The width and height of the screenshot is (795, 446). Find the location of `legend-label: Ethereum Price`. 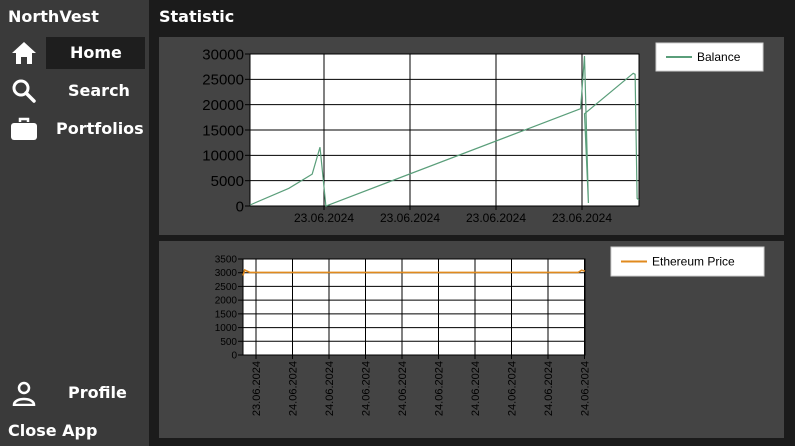

legend-label: Ethereum Price is located at coordinates (693, 262).